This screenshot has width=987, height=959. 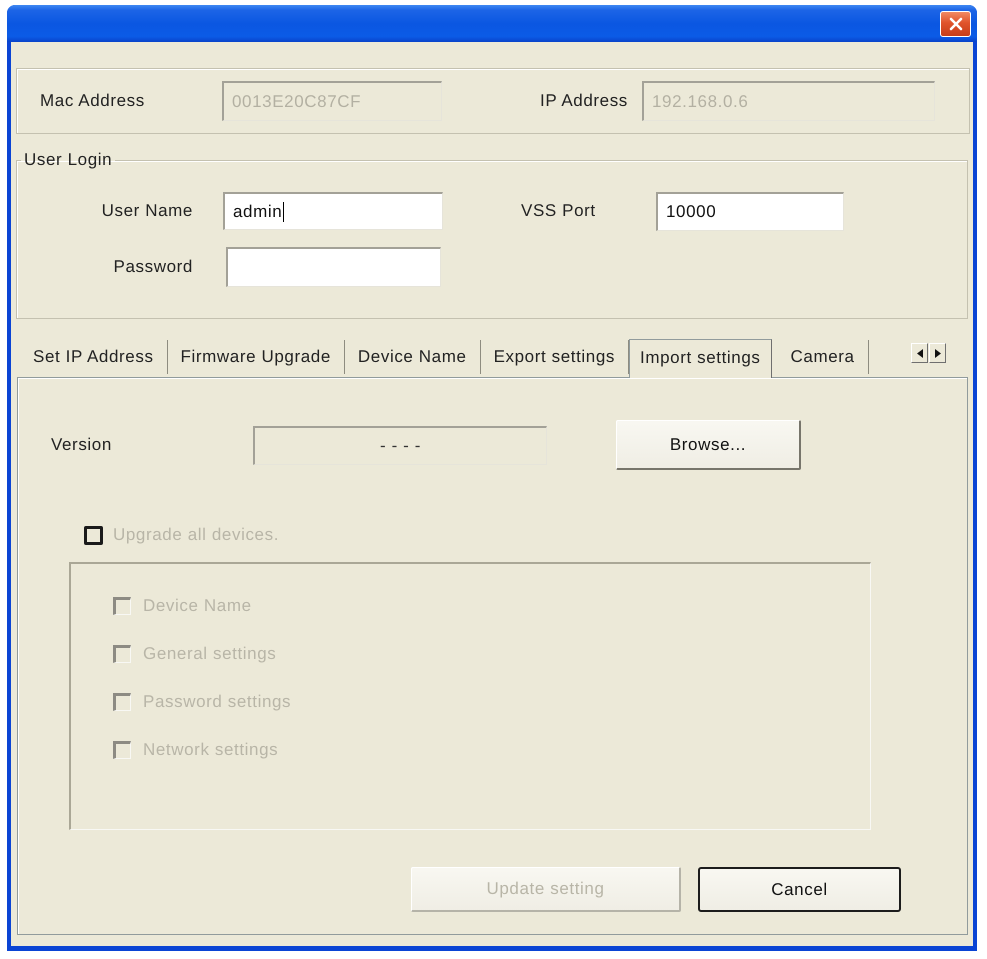 What do you see at coordinates (700, 358) in the screenshot?
I see `tab: Import settings` at bounding box center [700, 358].